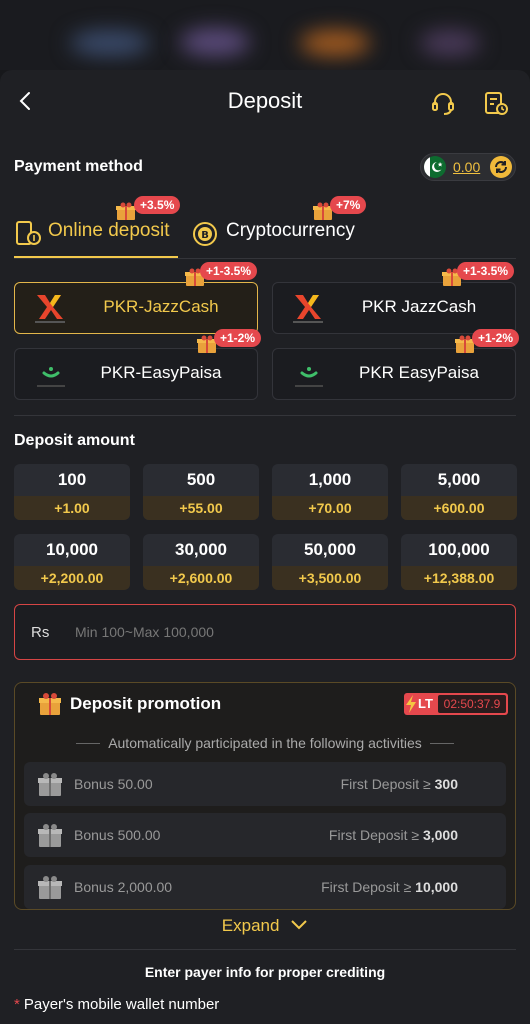 This screenshot has height=1024, width=530. What do you see at coordinates (436, 887) in the screenshot?
I see `condition-threshold: 10,000` at bounding box center [436, 887].